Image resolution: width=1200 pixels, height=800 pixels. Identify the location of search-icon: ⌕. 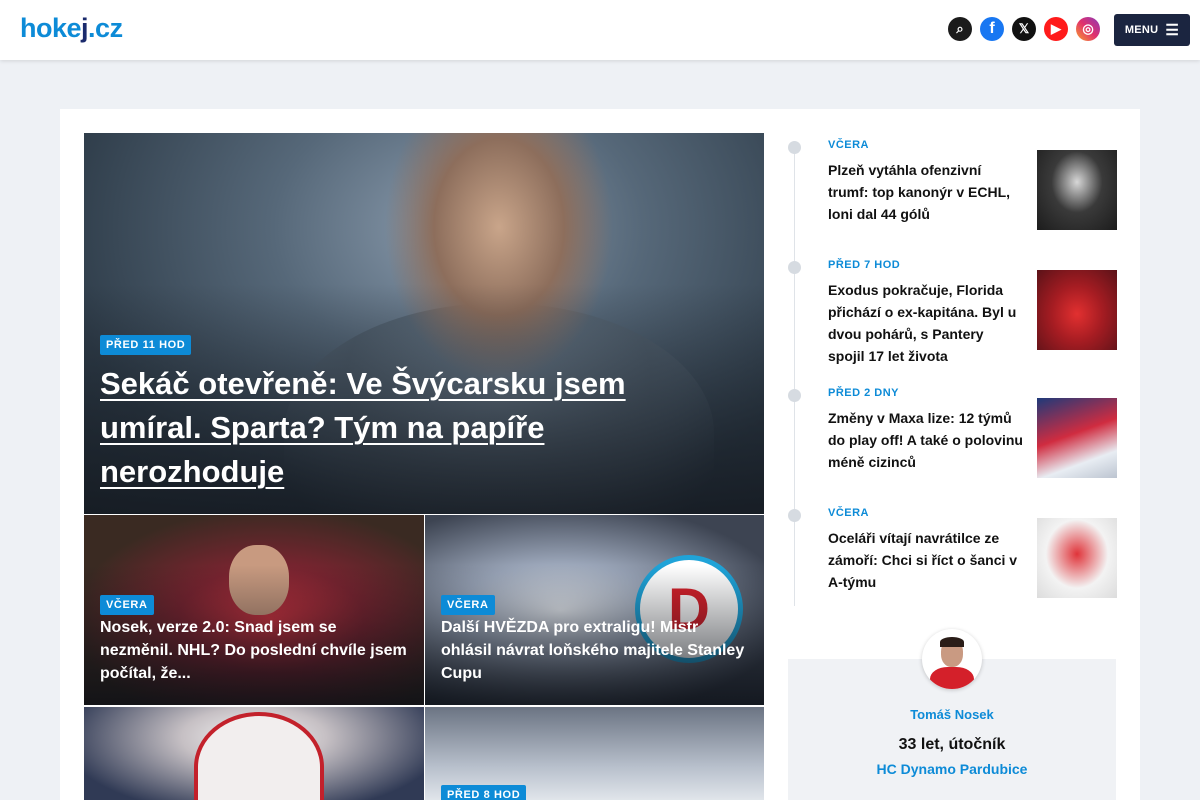
(960, 29).